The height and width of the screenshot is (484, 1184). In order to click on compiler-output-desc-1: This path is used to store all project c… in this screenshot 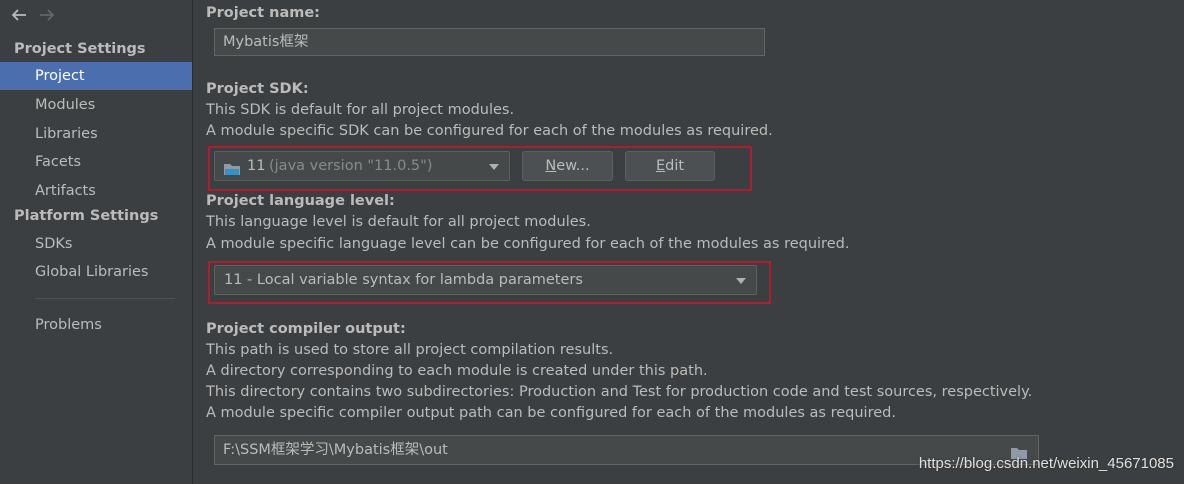, I will do `click(410, 350)`.